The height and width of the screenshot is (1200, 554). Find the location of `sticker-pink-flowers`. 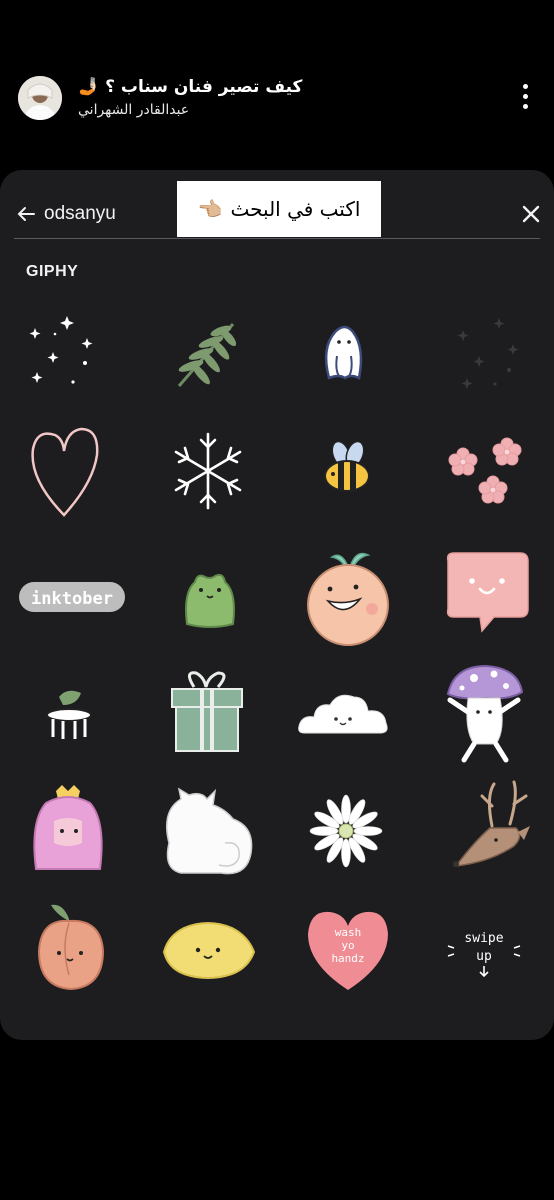

sticker-pink-flowers is located at coordinates (486, 471).